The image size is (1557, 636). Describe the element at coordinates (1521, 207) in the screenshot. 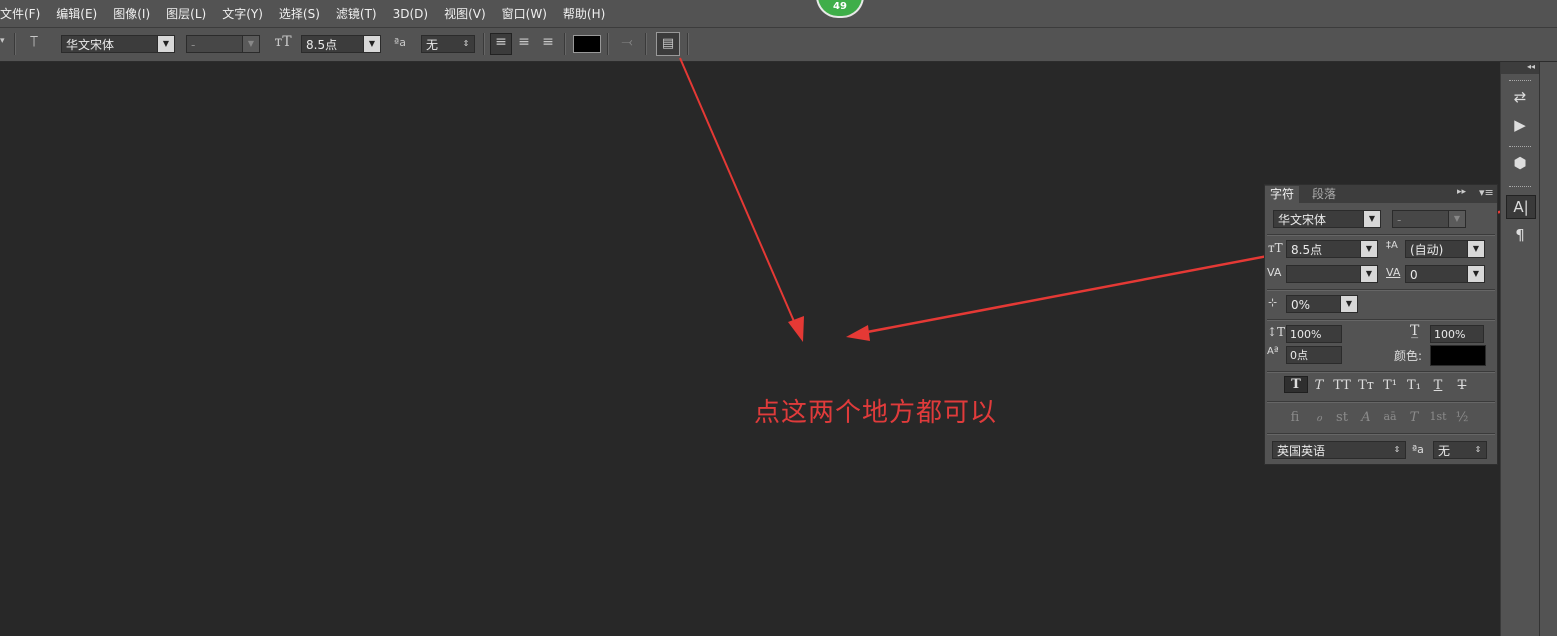

I see `character-panel-icon: A|` at that location.